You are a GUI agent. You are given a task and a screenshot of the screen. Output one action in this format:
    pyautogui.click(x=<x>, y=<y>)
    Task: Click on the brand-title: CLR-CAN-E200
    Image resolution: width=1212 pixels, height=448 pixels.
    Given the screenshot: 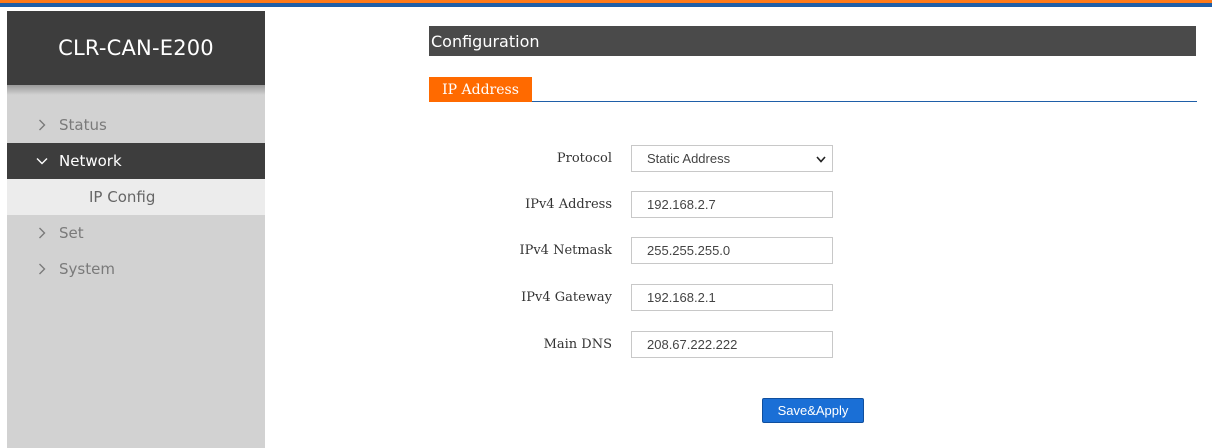 What is the action you would take?
    pyautogui.click(x=136, y=48)
    